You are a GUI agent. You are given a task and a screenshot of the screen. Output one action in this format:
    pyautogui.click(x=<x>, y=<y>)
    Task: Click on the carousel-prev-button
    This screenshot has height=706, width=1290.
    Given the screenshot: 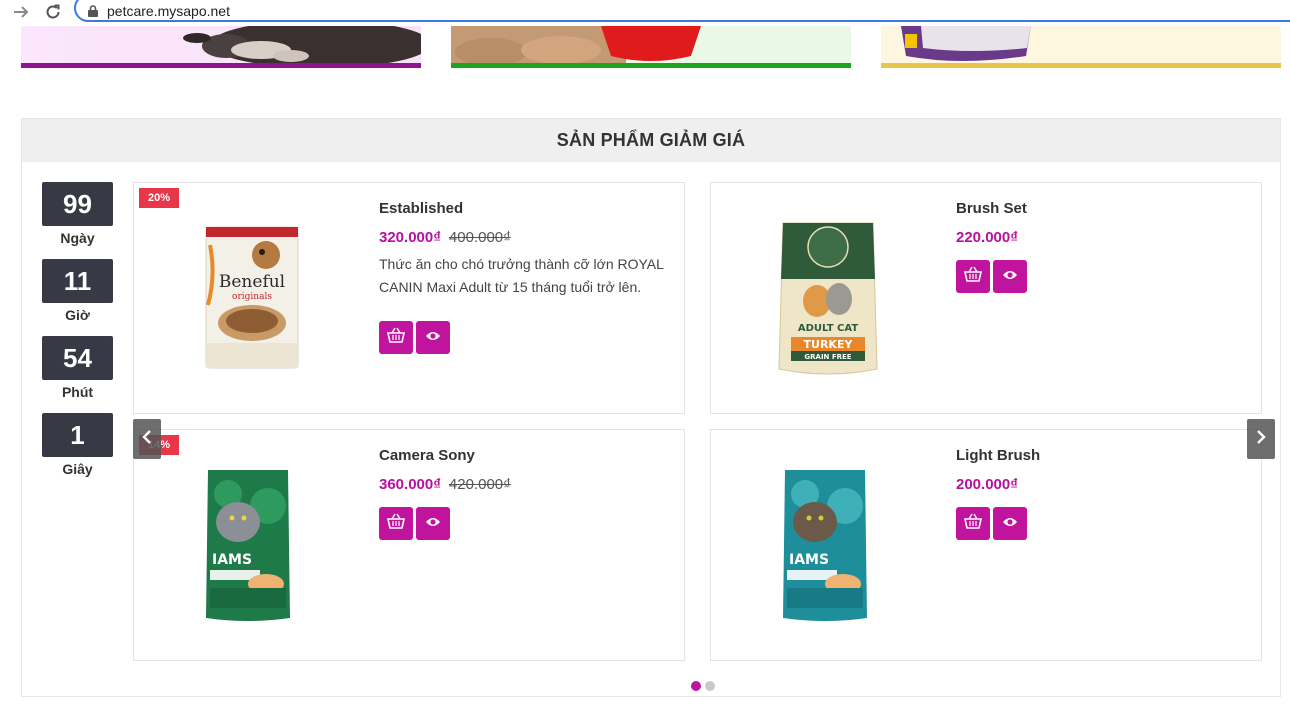 What is the action you would take?
    pyautogui.click(x=147, y=439)
    